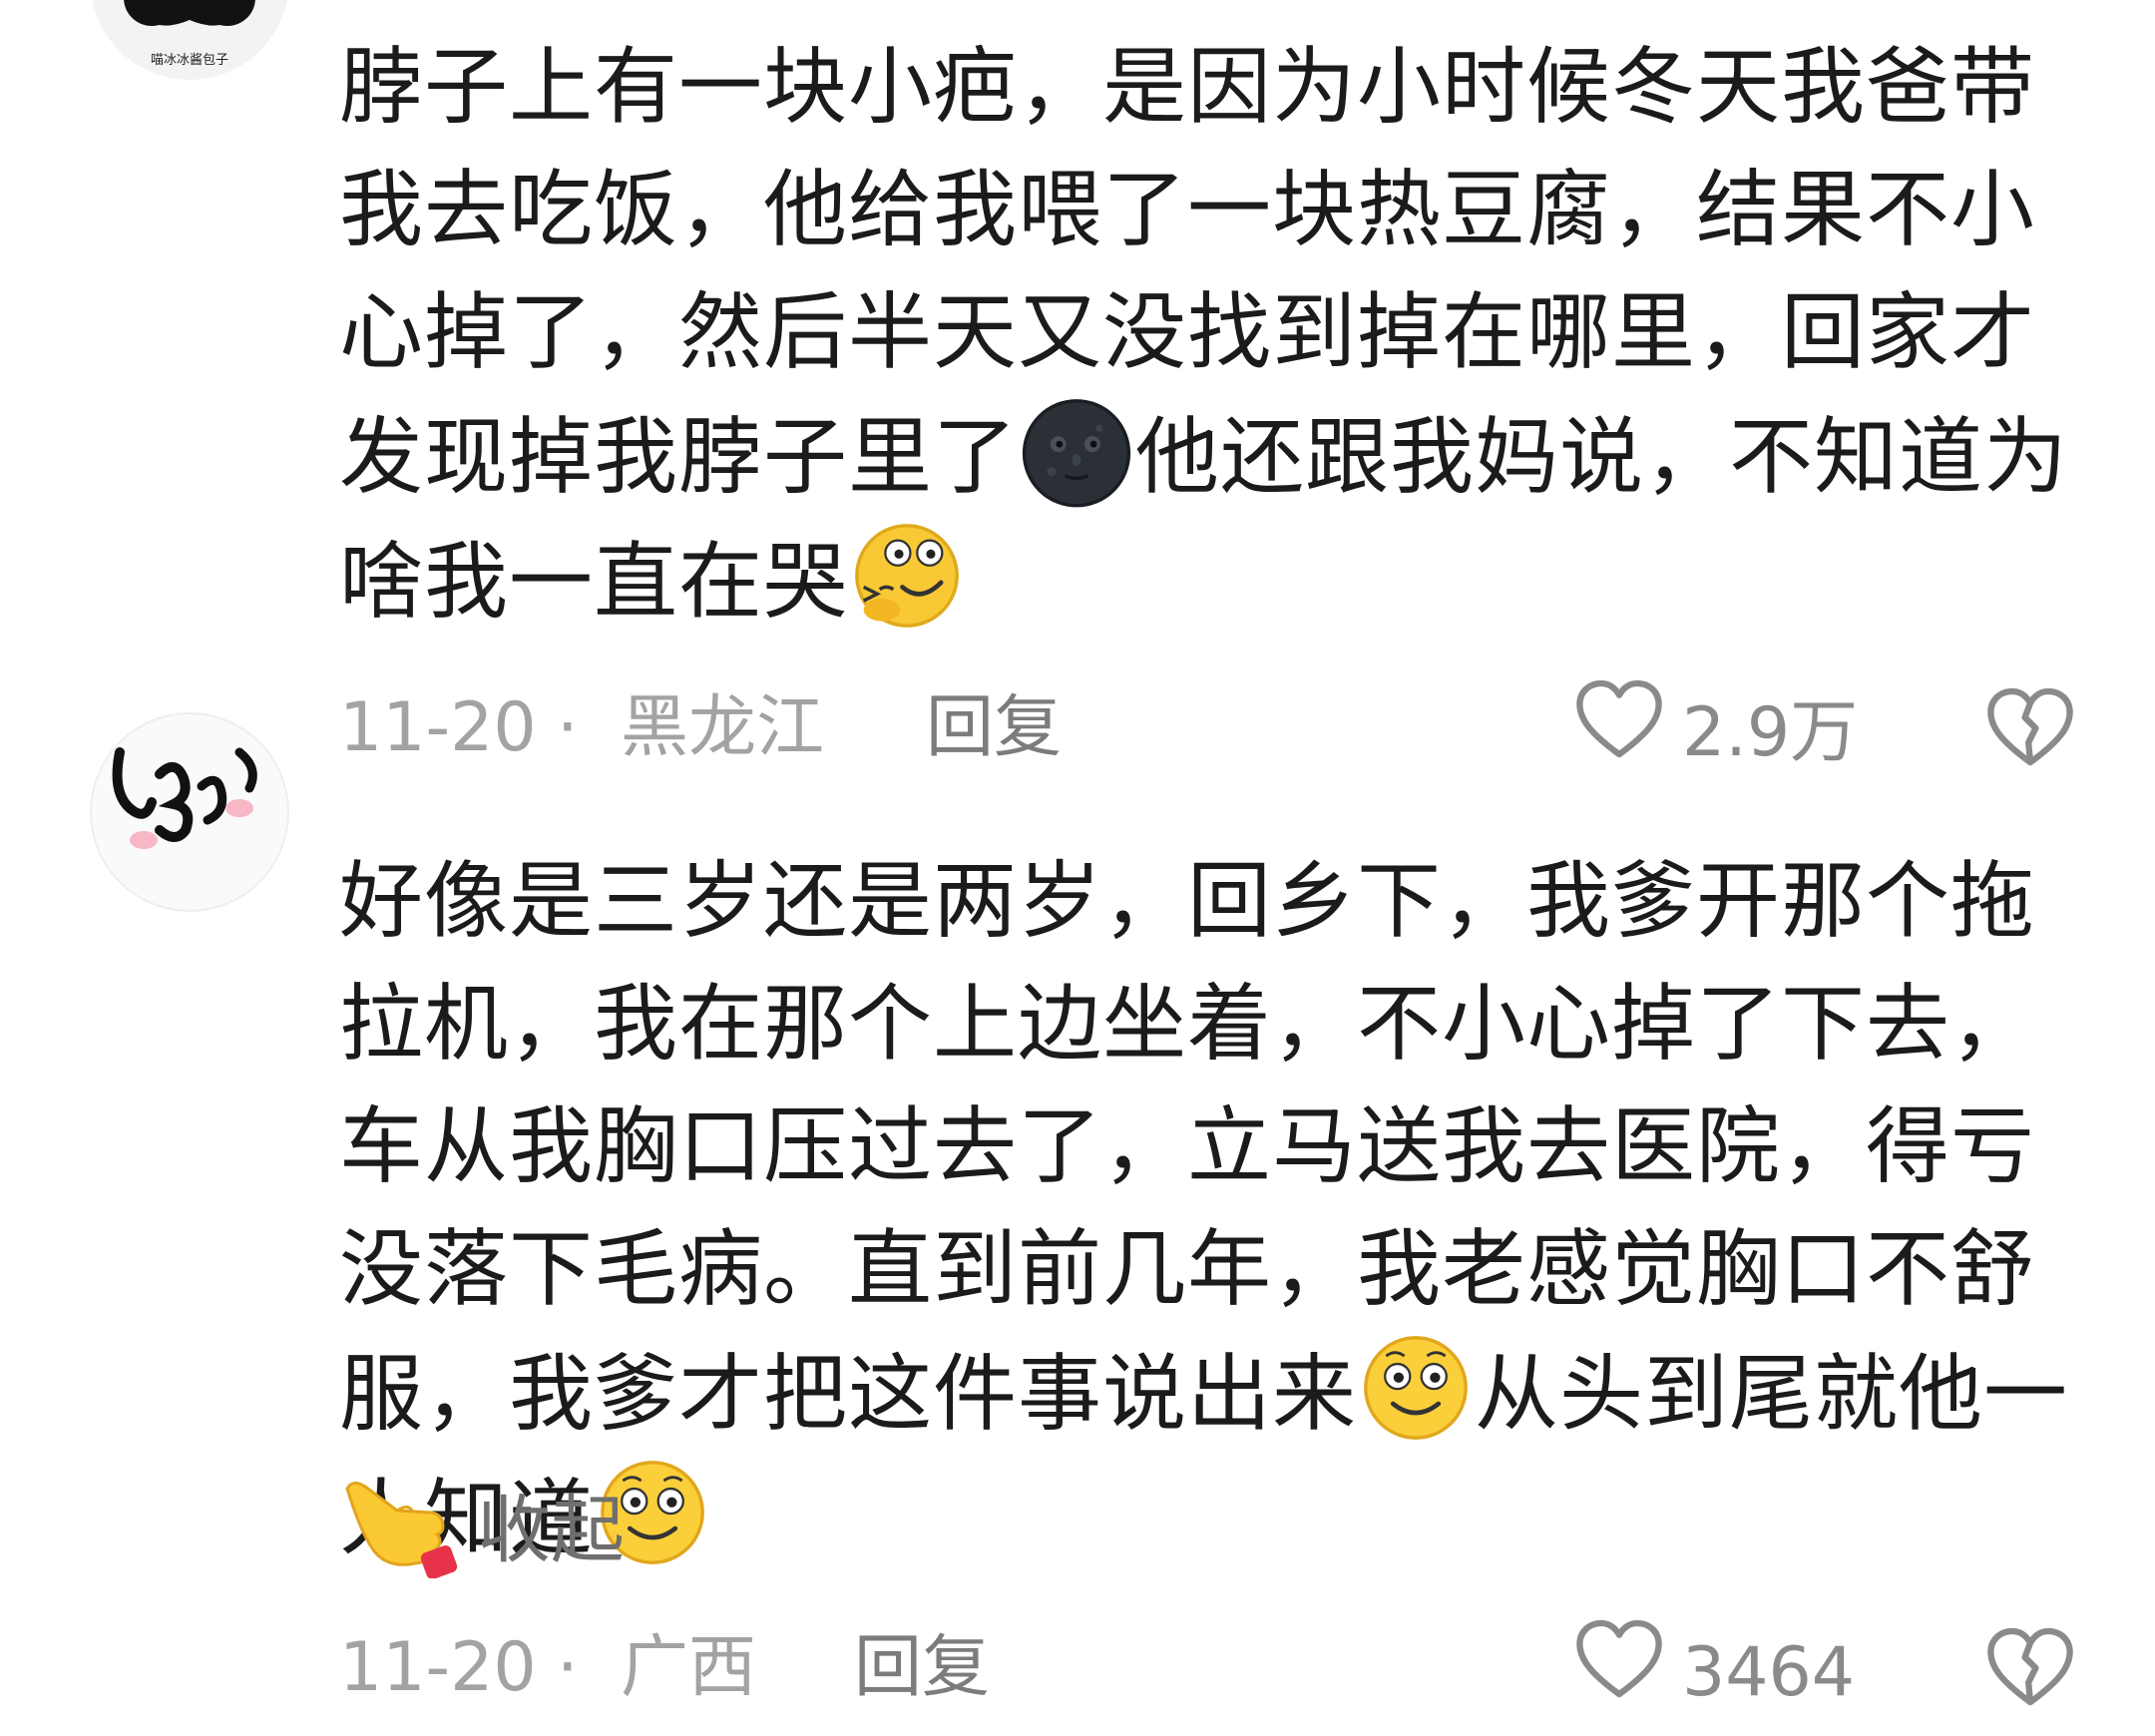 The height and width of the screenshot is (1736, 2155). What do you see at coordinates (1770, 732) in the screenshot?
I see `like-count: 2.9万` at bounding box center [1770, 732].